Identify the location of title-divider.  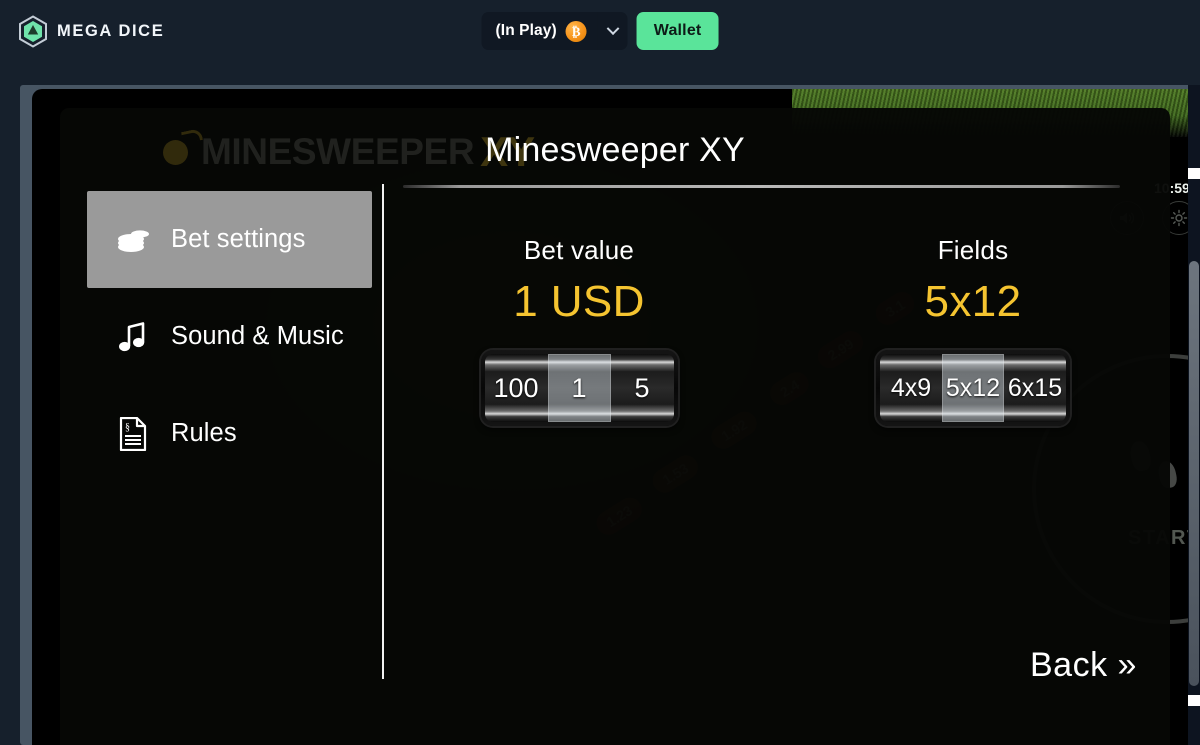
(761, 186).